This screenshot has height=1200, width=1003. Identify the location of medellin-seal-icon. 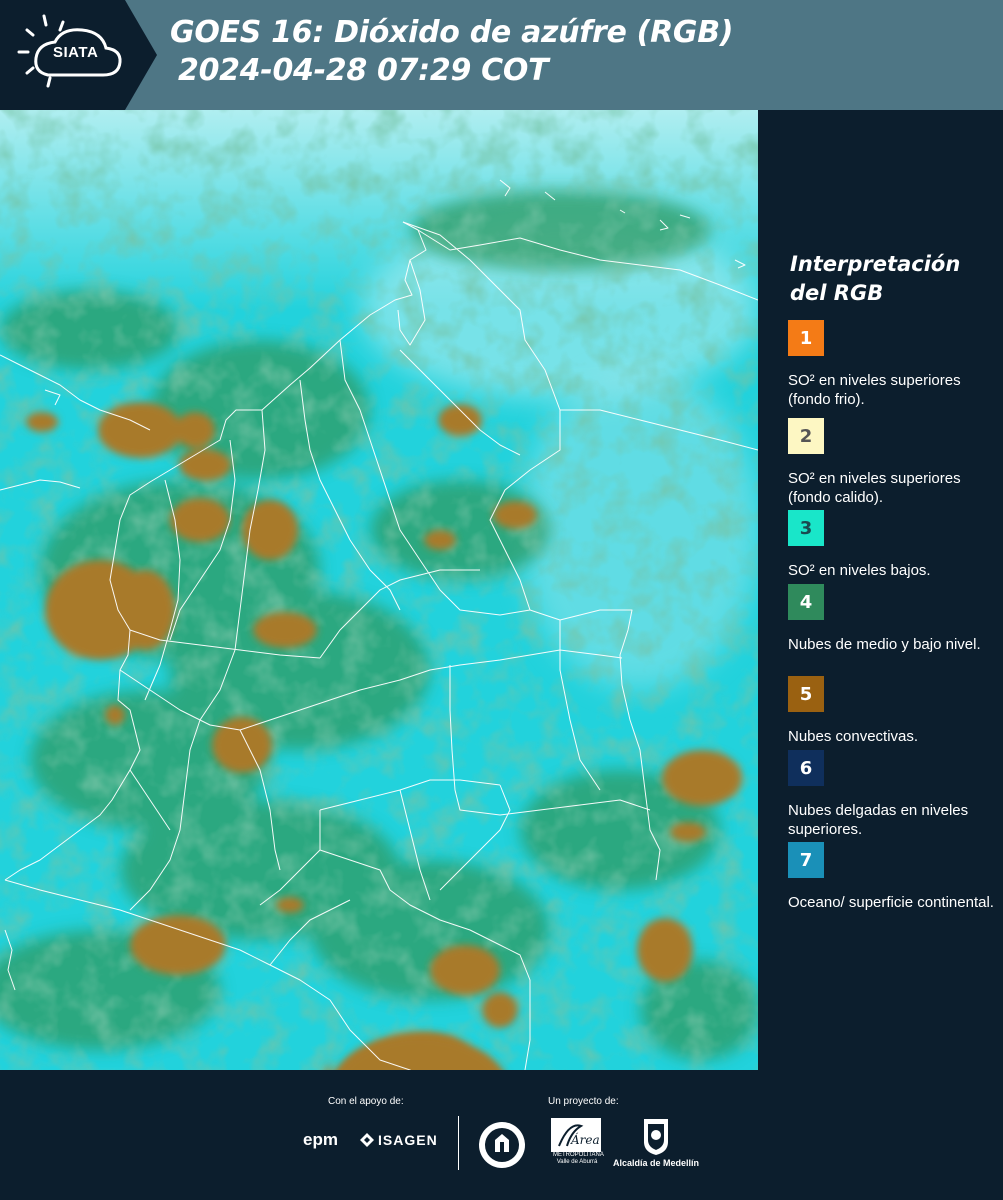
(502, 1145).